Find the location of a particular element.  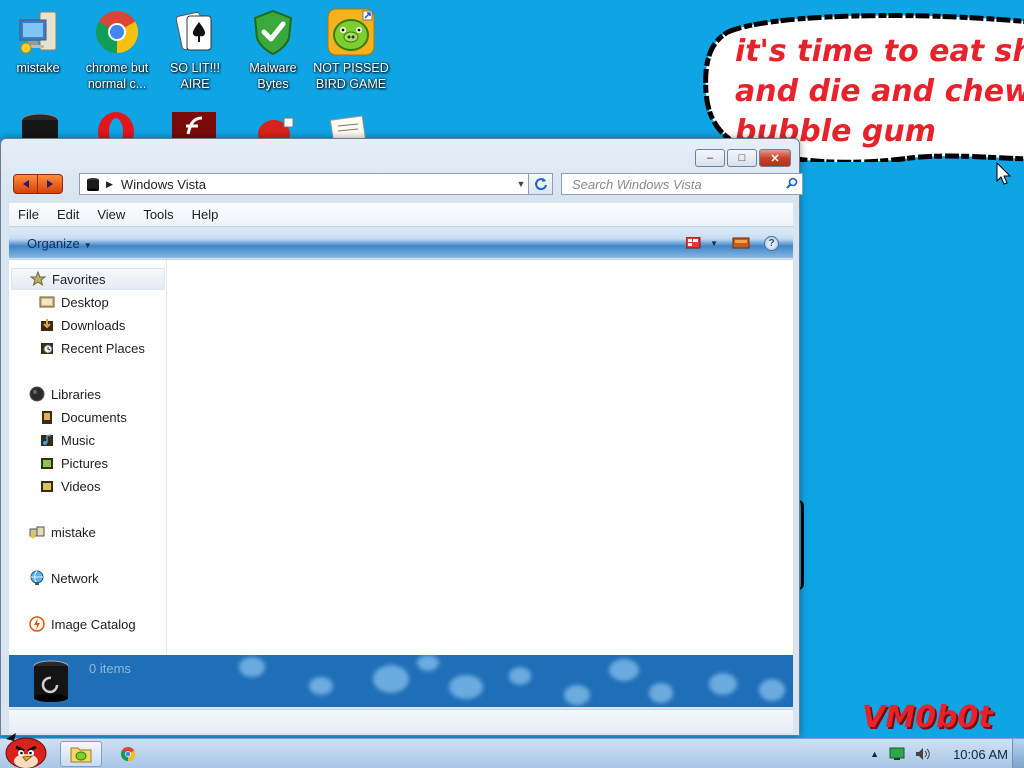

view-options-icon is located at coordinates (693, 243).